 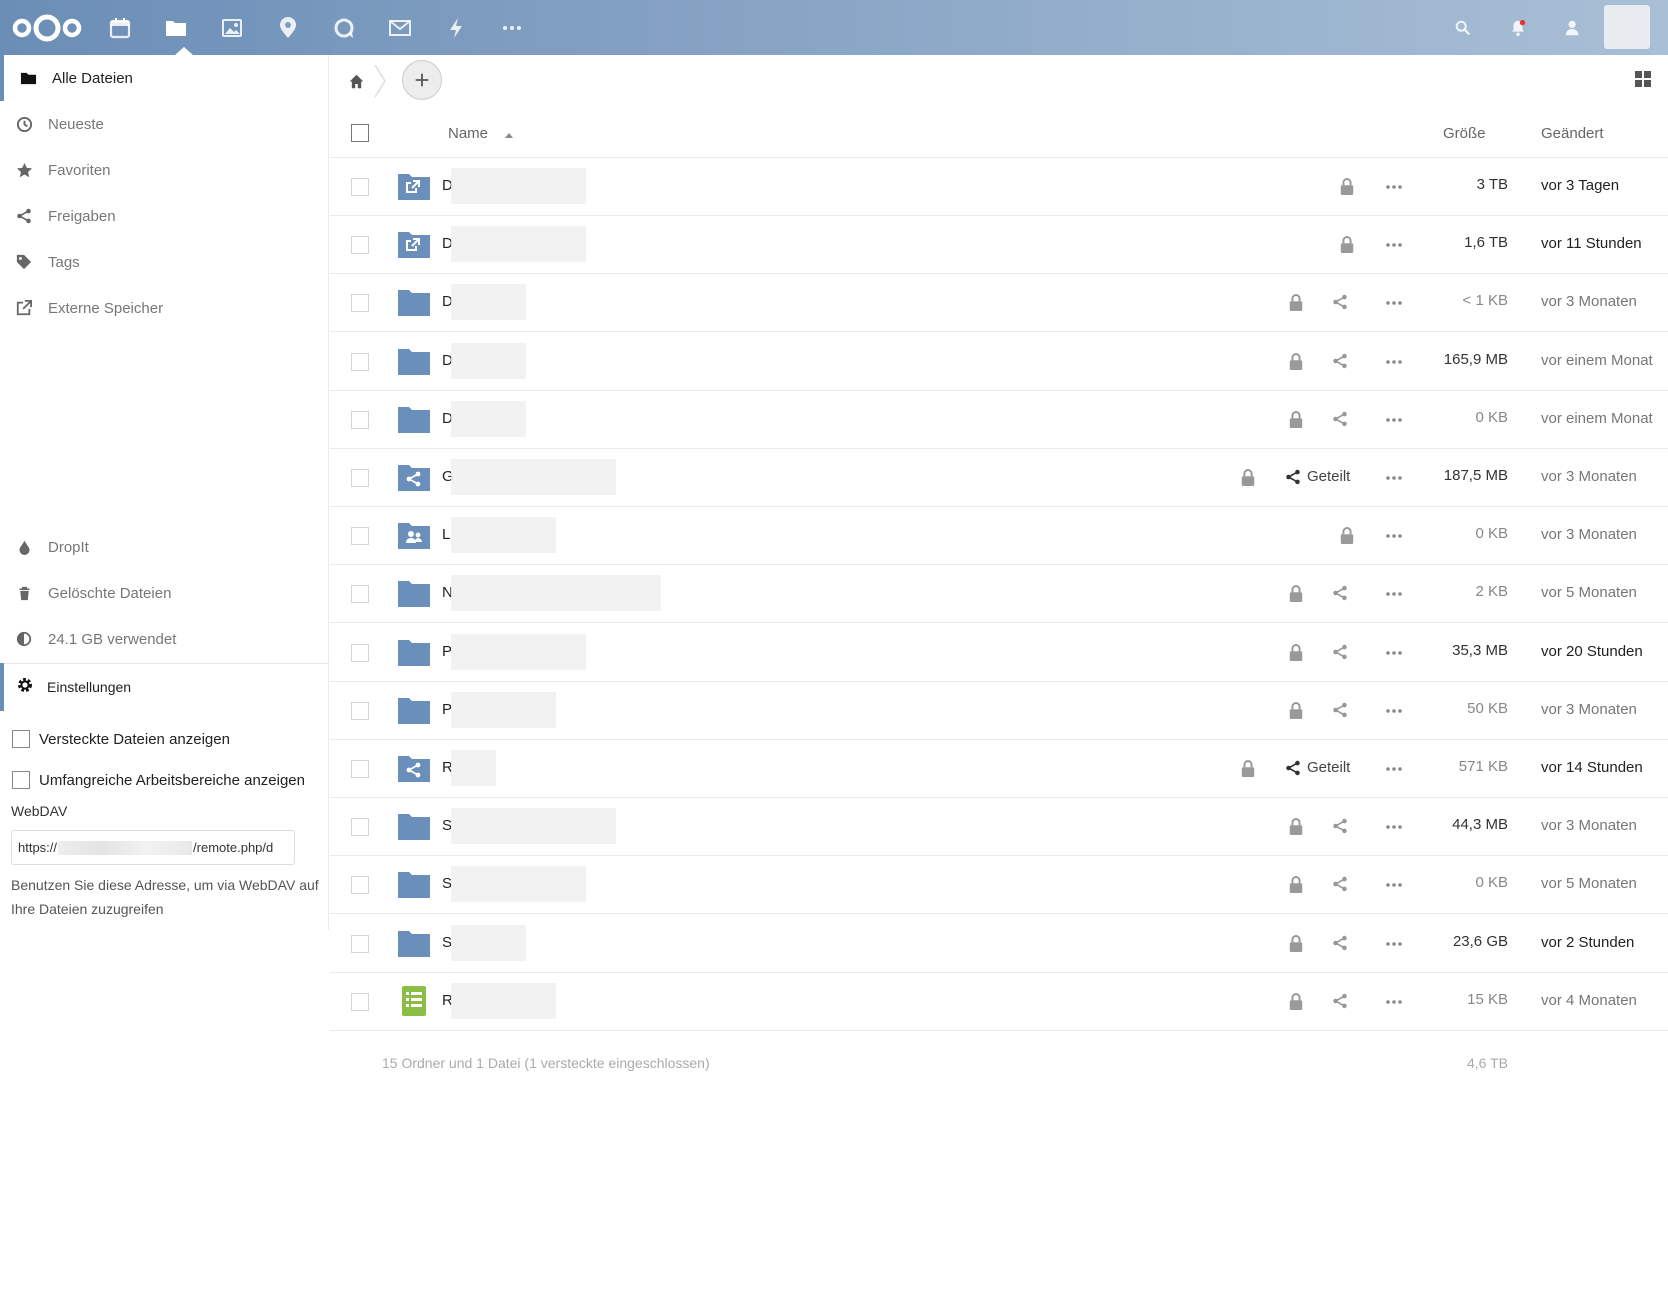 What do you see at coordinates (164, 124) in the screenshot?
I see `sidebar-item-recent: Neueste` at bounding box center [164, 124].